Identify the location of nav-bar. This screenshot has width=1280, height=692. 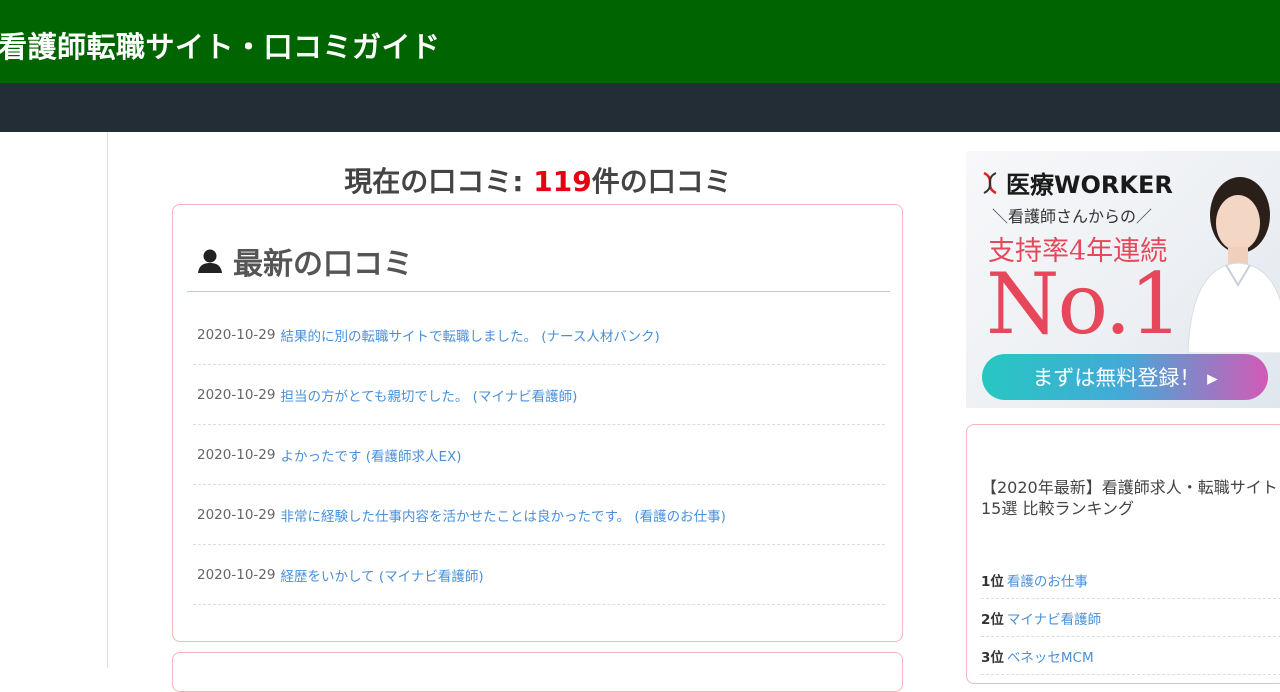
(640, 107).